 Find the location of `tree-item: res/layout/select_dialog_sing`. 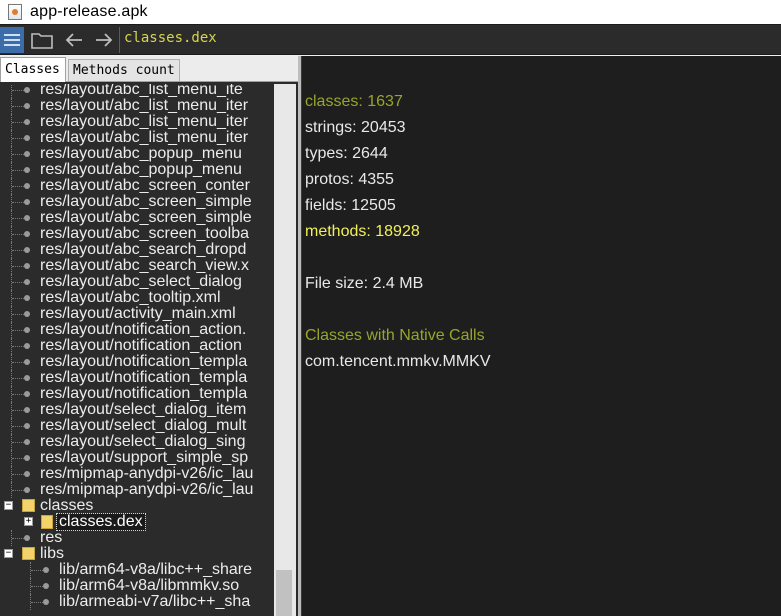

tree-item: res/layout/select_dialog_sing is located at coordinates (137, 442).